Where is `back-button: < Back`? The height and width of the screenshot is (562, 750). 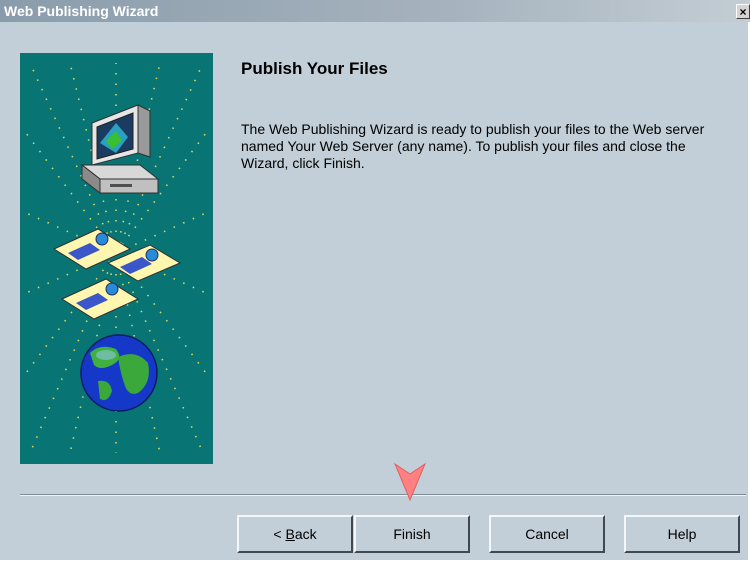 back-button: < Back is located at coordinates (295, 534).